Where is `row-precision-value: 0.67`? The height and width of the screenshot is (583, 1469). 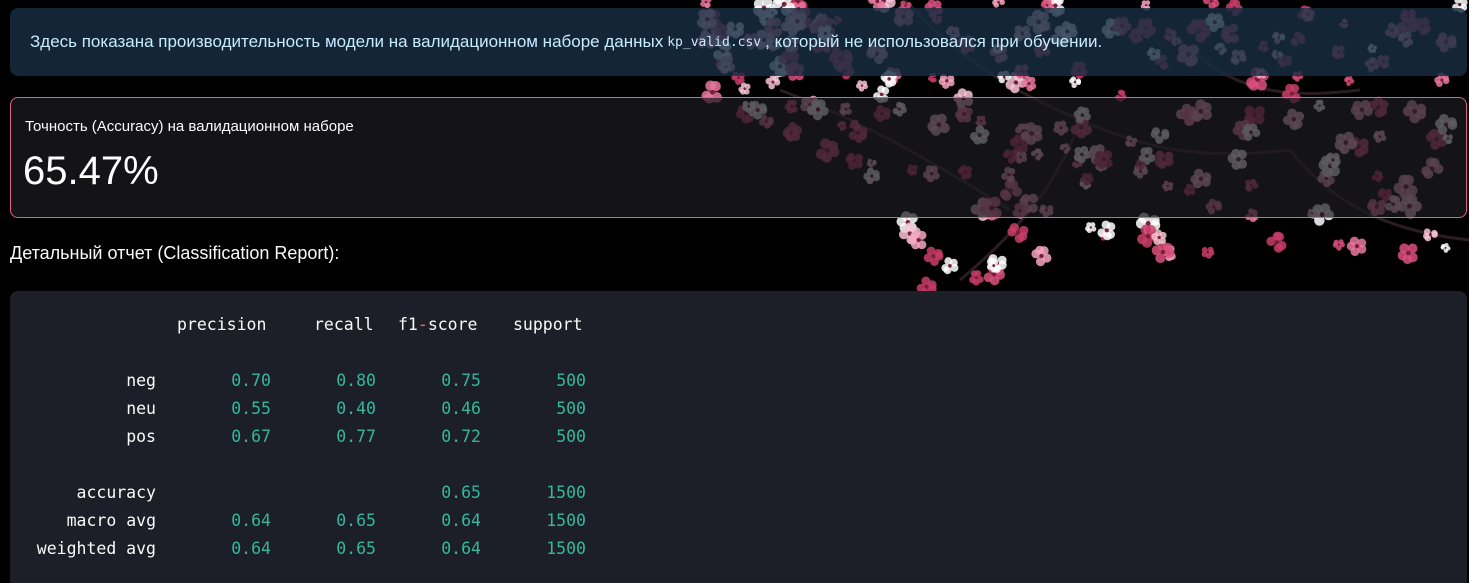 row-precision-value: 0.67 is located at coordinates (251, 436).